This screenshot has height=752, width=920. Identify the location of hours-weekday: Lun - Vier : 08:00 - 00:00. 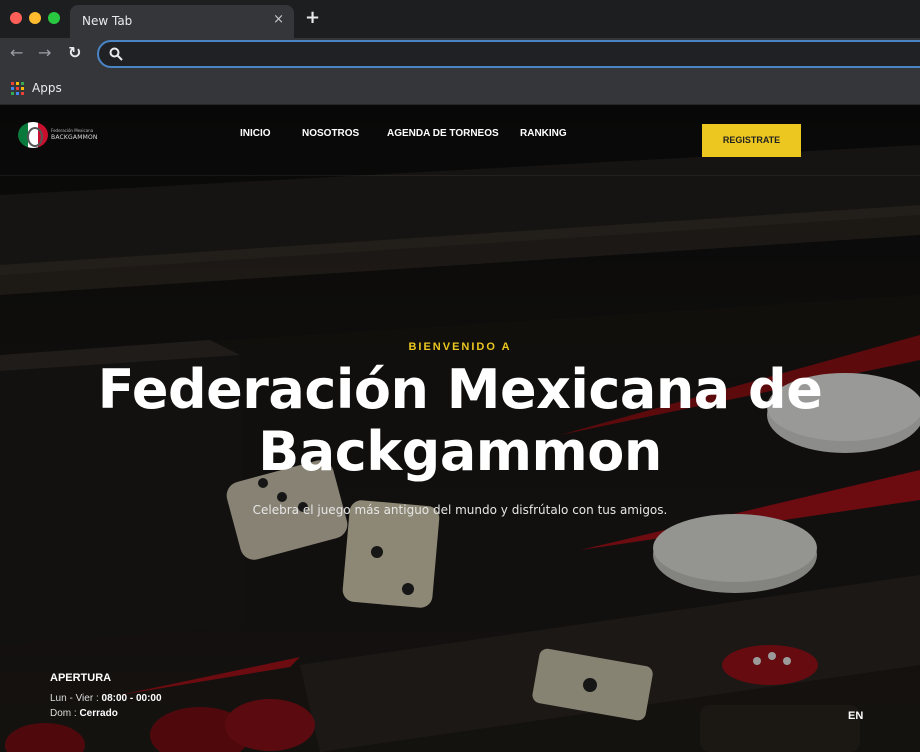
(106, 698).